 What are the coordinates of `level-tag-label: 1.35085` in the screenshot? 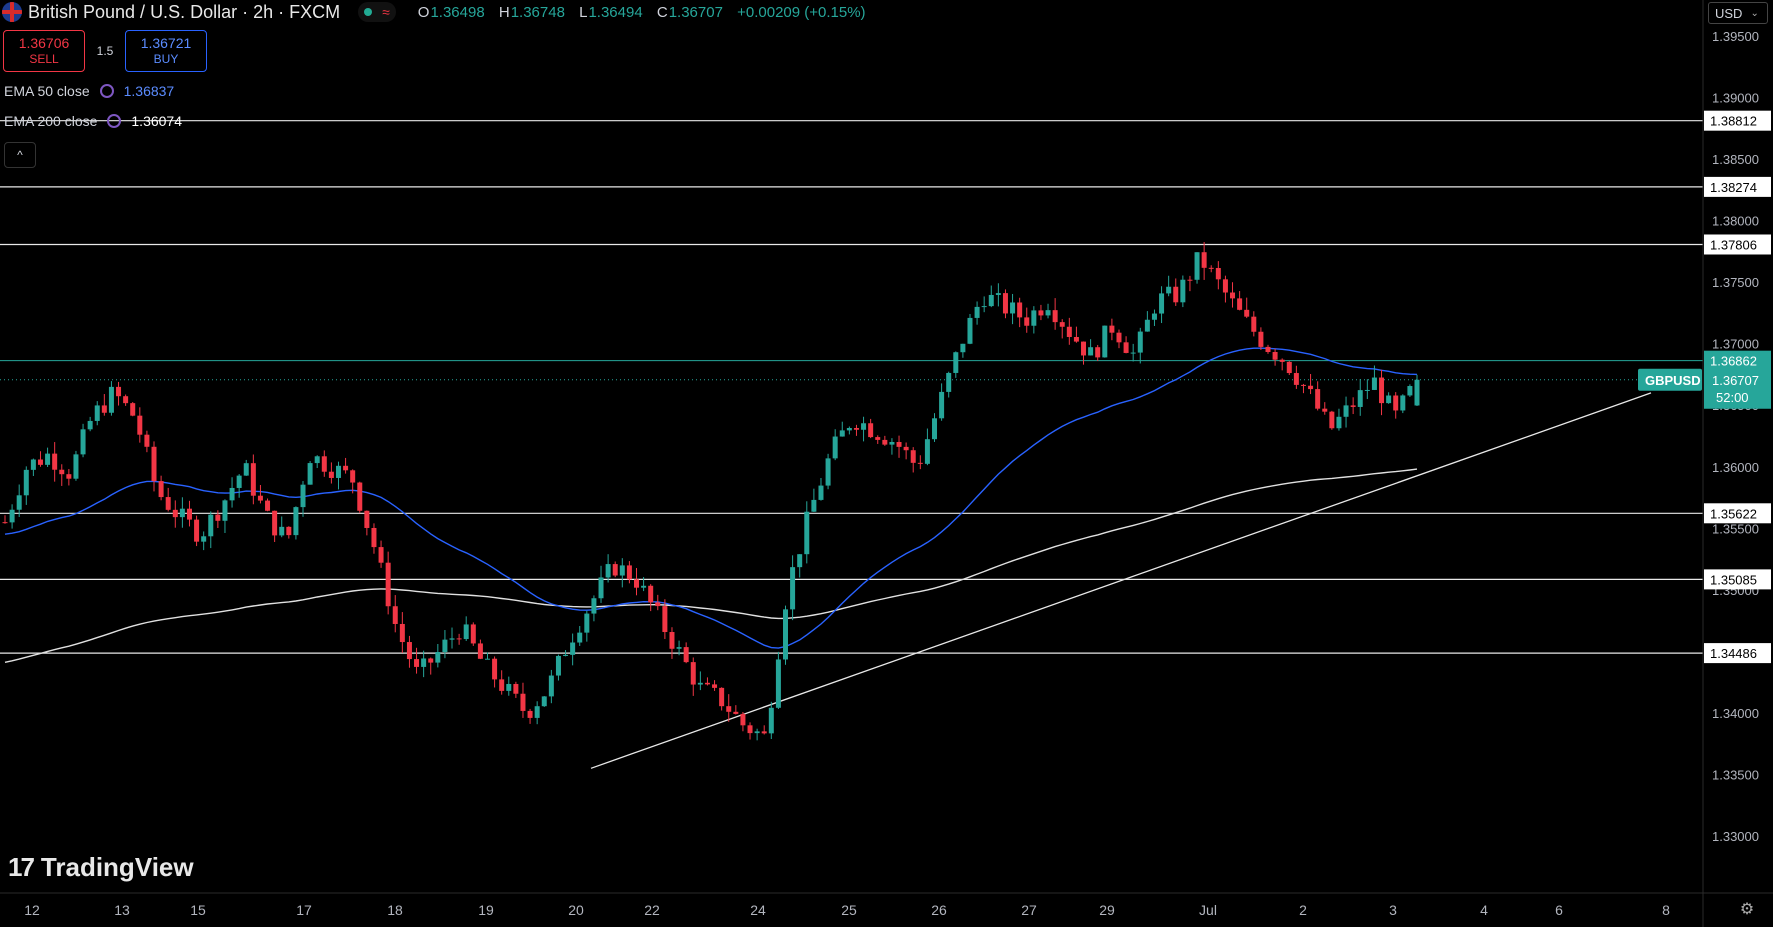 It's located at (1733, 579).